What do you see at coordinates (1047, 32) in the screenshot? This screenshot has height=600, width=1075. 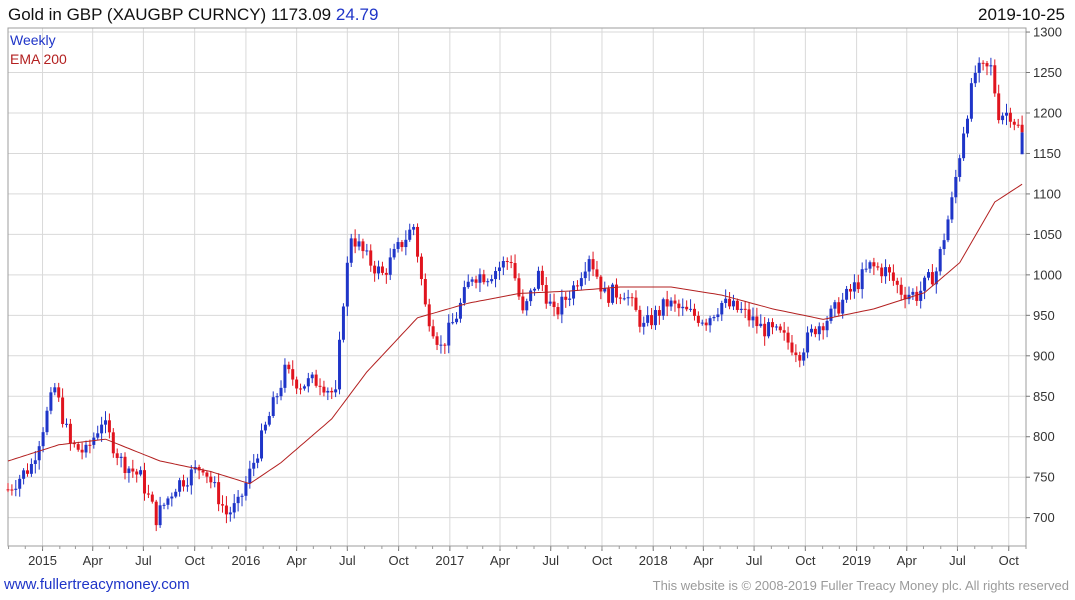 I see `y-tick-label: 1300` at bounding box center [1047, 32].